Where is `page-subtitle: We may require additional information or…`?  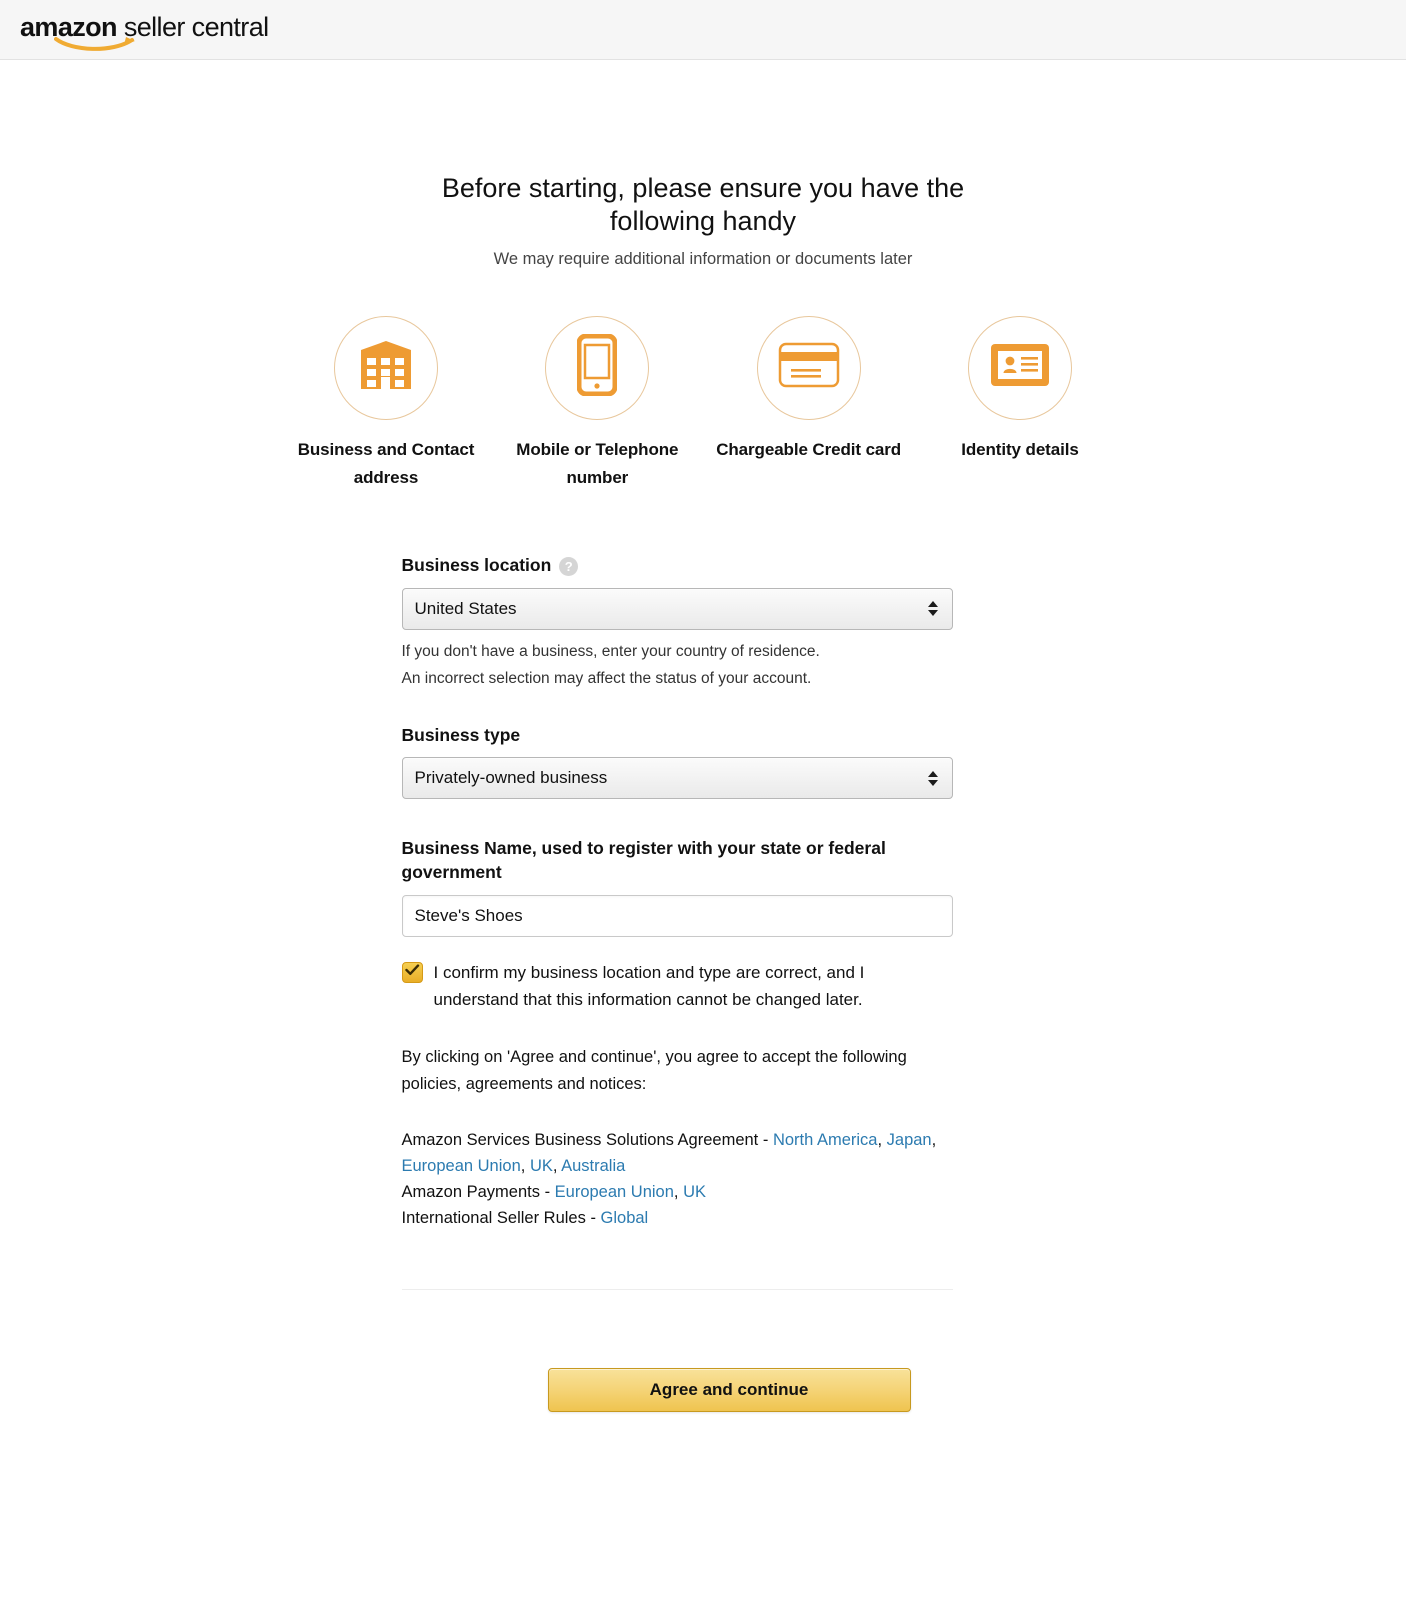
page-subtitle: We may require additional information or… is located at coordinates (703, 258).